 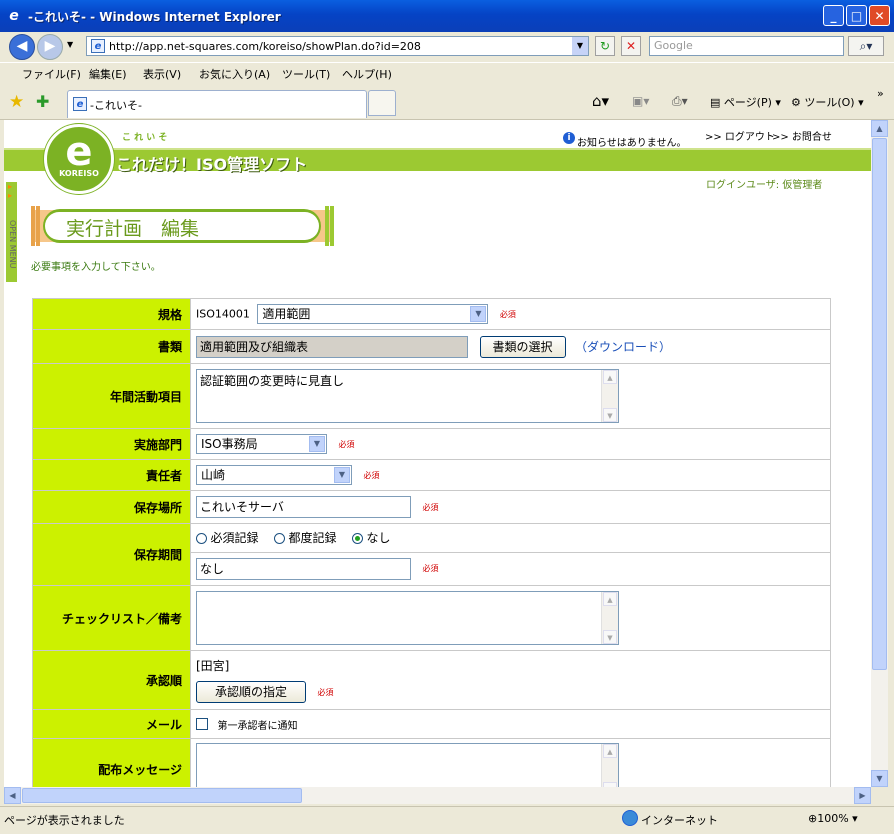 I want to click on radio-none-label: なし, so click(x=378, y=538).